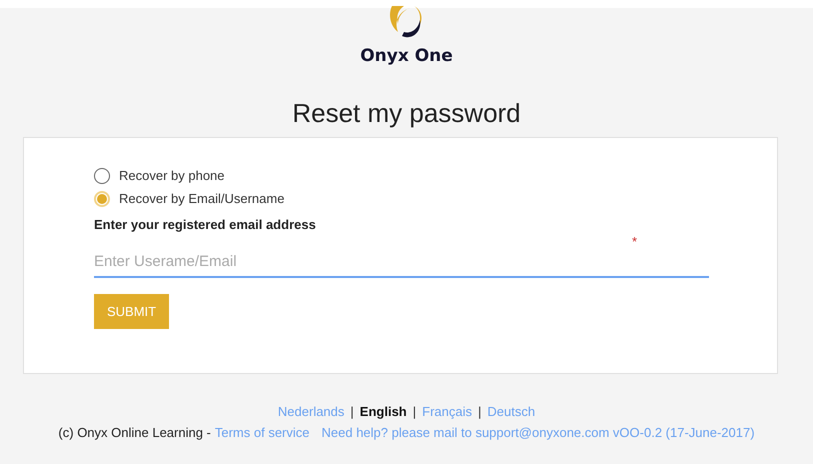  I want to click on field-label: Enter your registered email address, so click(205, 224).